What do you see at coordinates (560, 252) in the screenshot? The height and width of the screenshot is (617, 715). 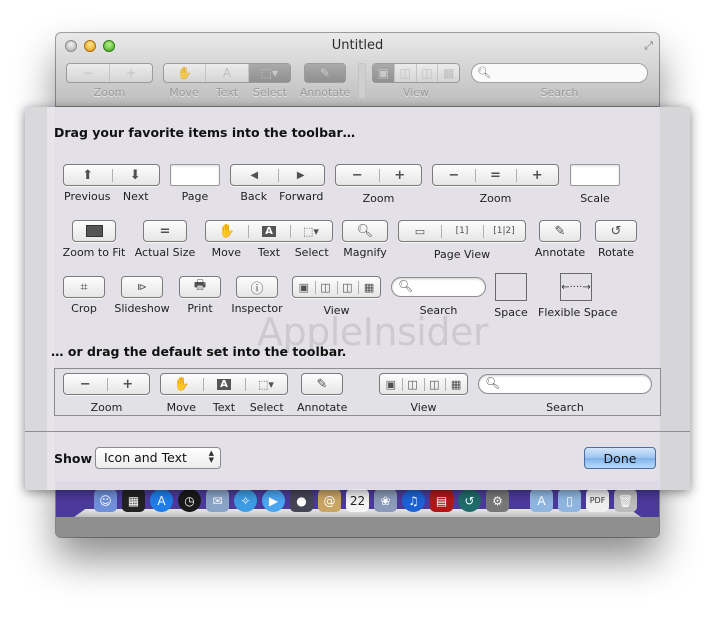 I see `annotate-label: Annotate` at bounding box center [560, 252].